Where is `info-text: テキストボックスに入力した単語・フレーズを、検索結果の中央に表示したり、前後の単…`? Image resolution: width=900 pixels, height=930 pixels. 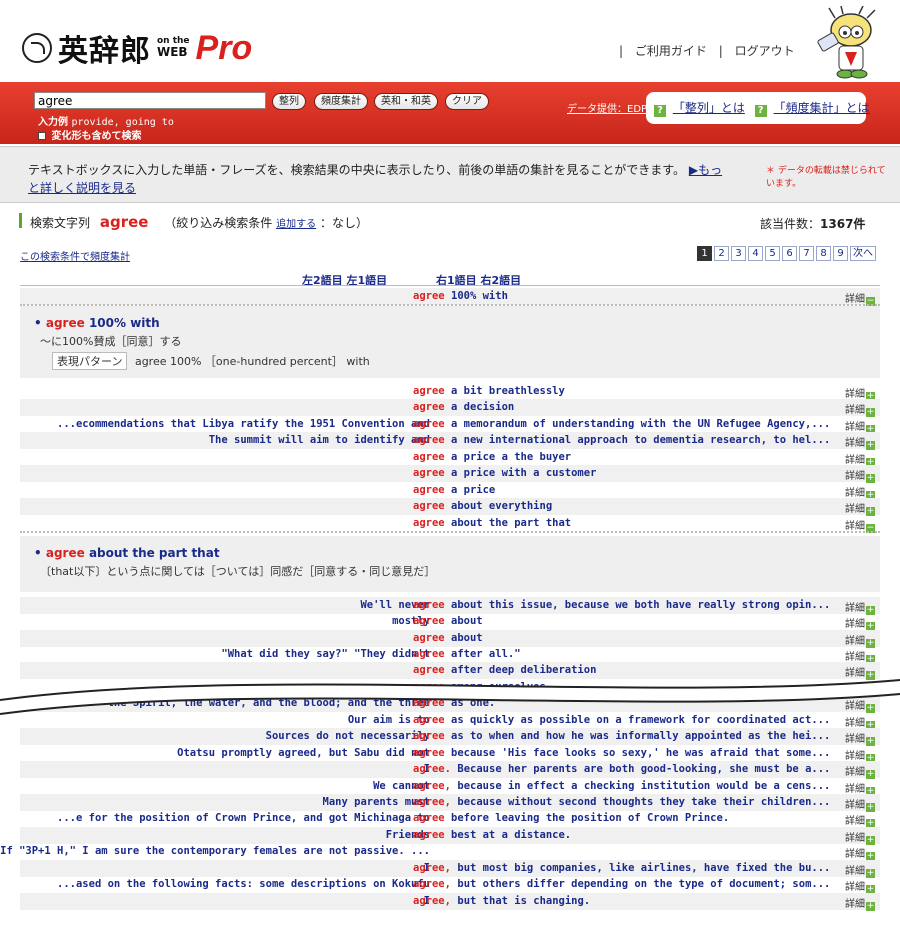 info-text: テキストボックスに入力した単語・フレーズを、検索結果の中央に表示したり、前後の単… is located at coordinates (378, 179).